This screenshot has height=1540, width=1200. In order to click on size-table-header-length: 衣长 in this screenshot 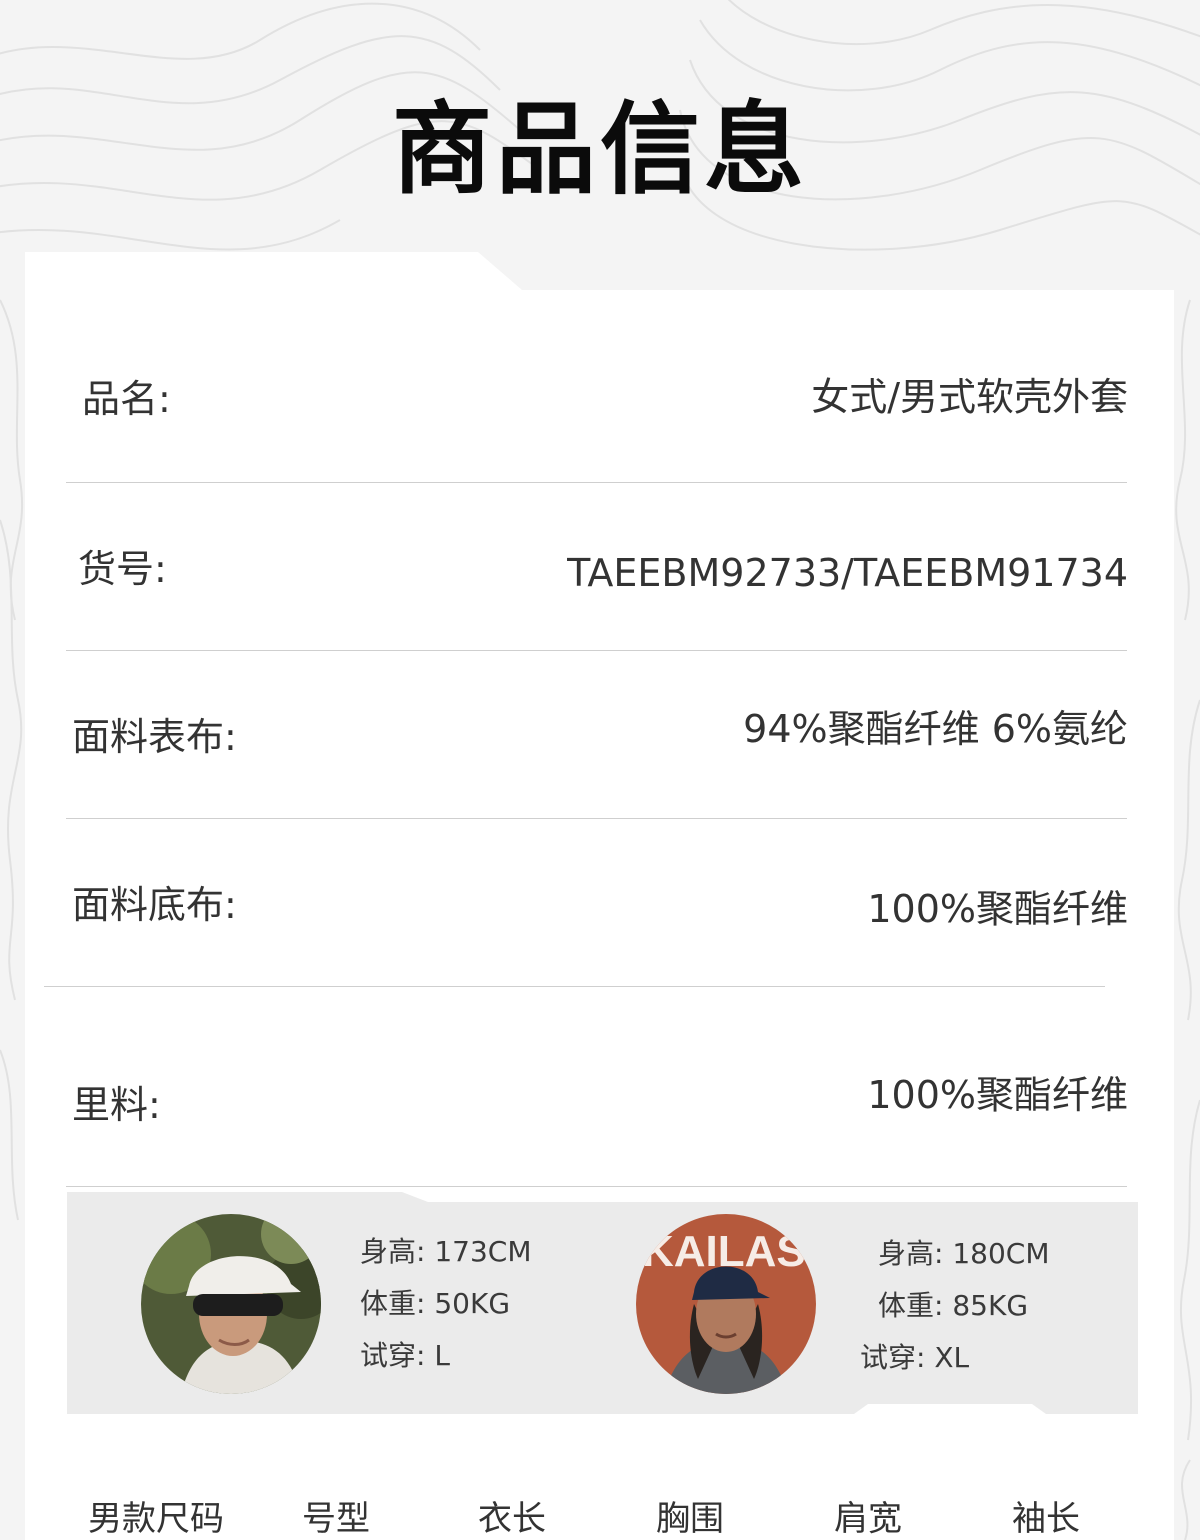, I will do `click(512, 1519)`.